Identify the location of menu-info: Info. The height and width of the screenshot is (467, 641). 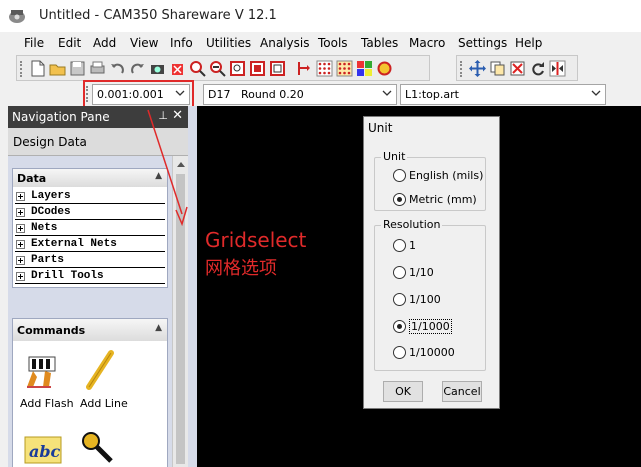
(181, 43).